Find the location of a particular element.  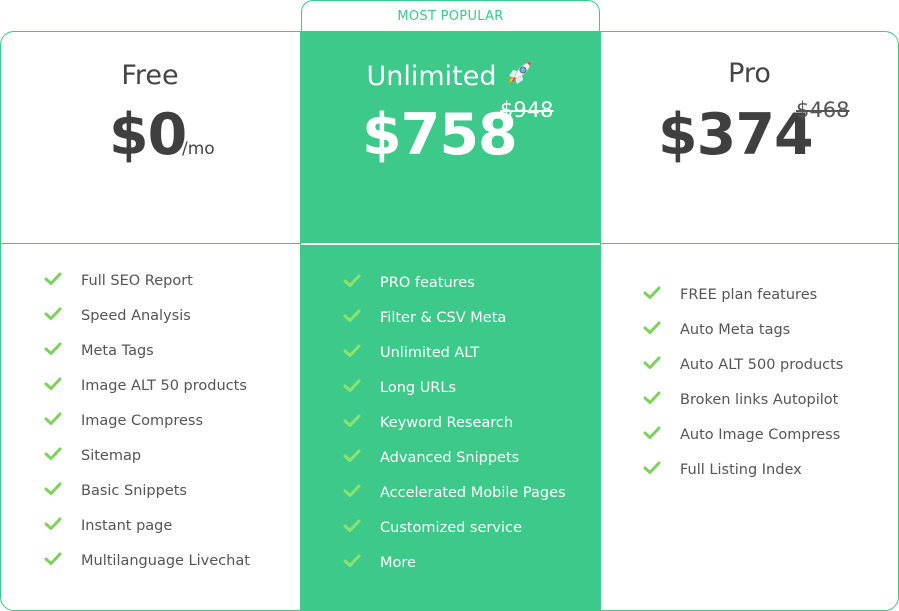

list-item: Meta Tags is located at coordinates (147, 360).